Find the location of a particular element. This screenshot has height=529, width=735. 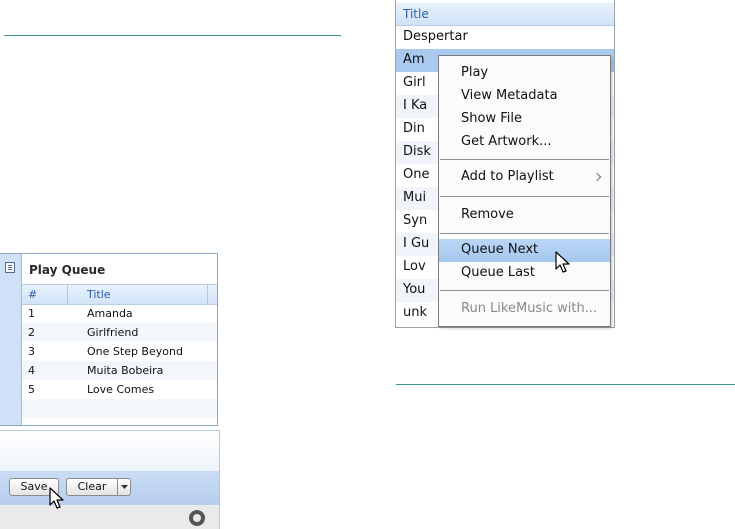

queue-row-number: 3 is located at coordinates (31, 351).